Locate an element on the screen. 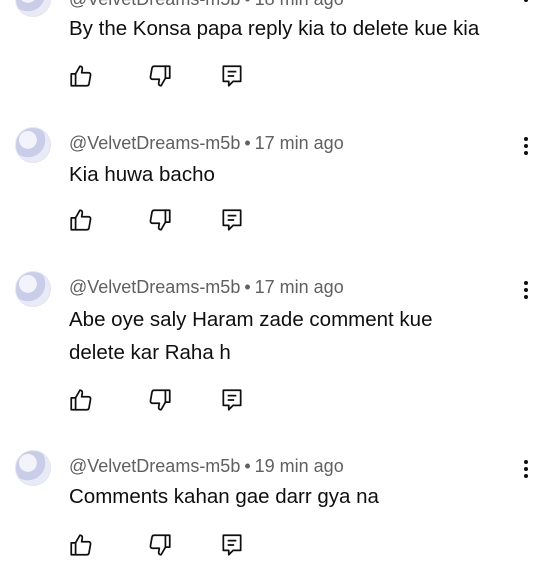  comment-text: Kia huwa bacho is located at coordinates (142, 174).